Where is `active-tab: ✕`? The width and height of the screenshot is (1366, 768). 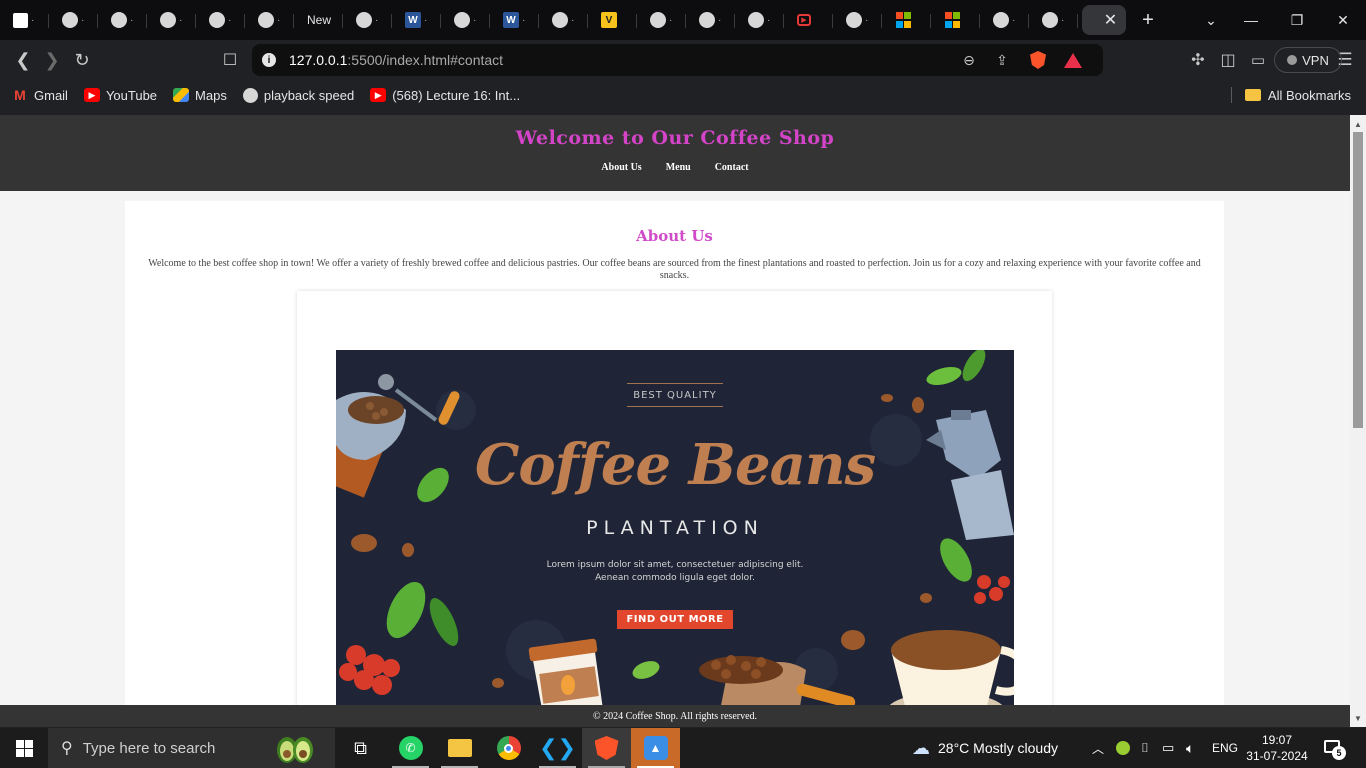
active-tab: ✕ is located at coordinates (1104, 20).